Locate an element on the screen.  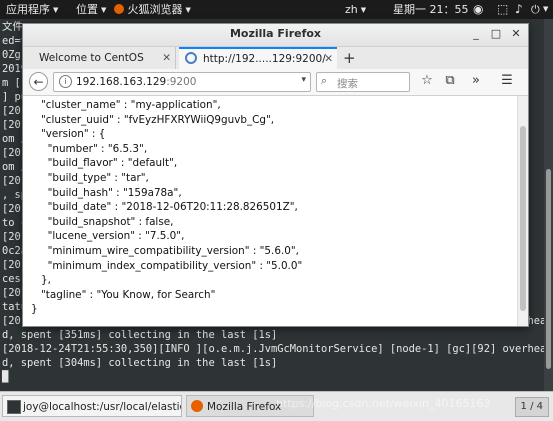
workspace-pager: 1 / 4 is located at coordinates (531, 407).